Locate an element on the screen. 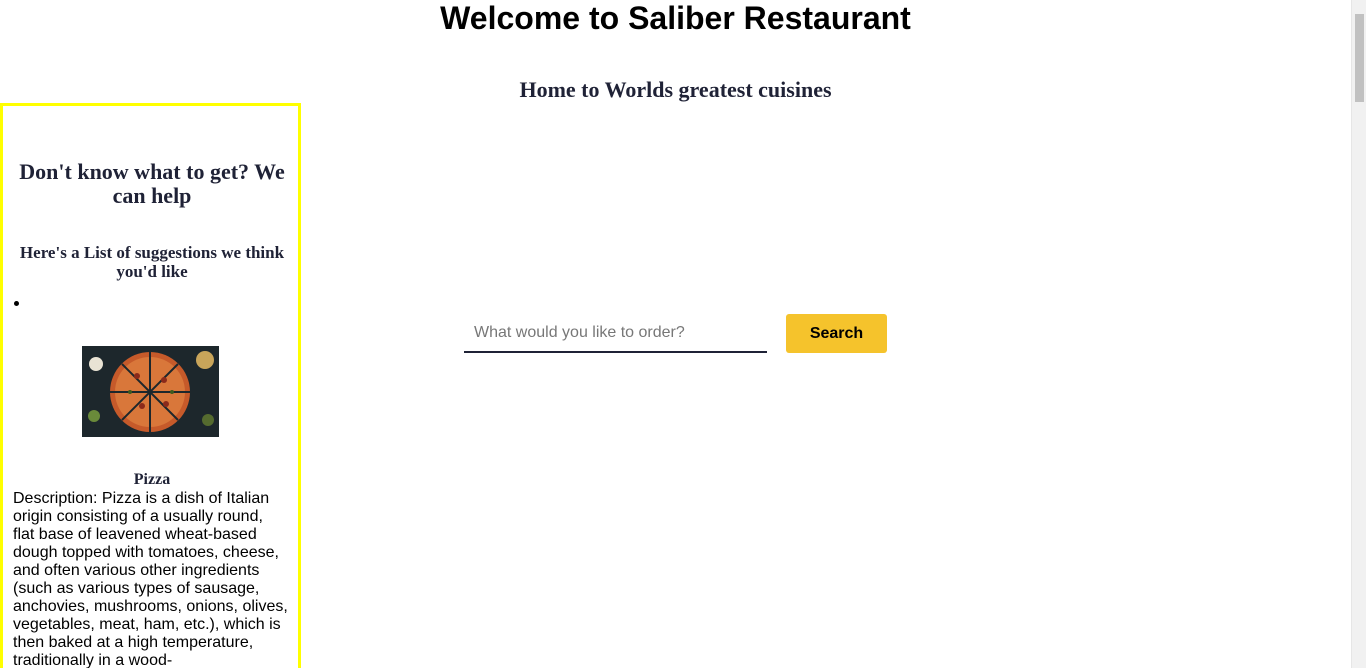 The image size is (1366, 668). pizza-photo-icon is located at coordinates (150, 391).